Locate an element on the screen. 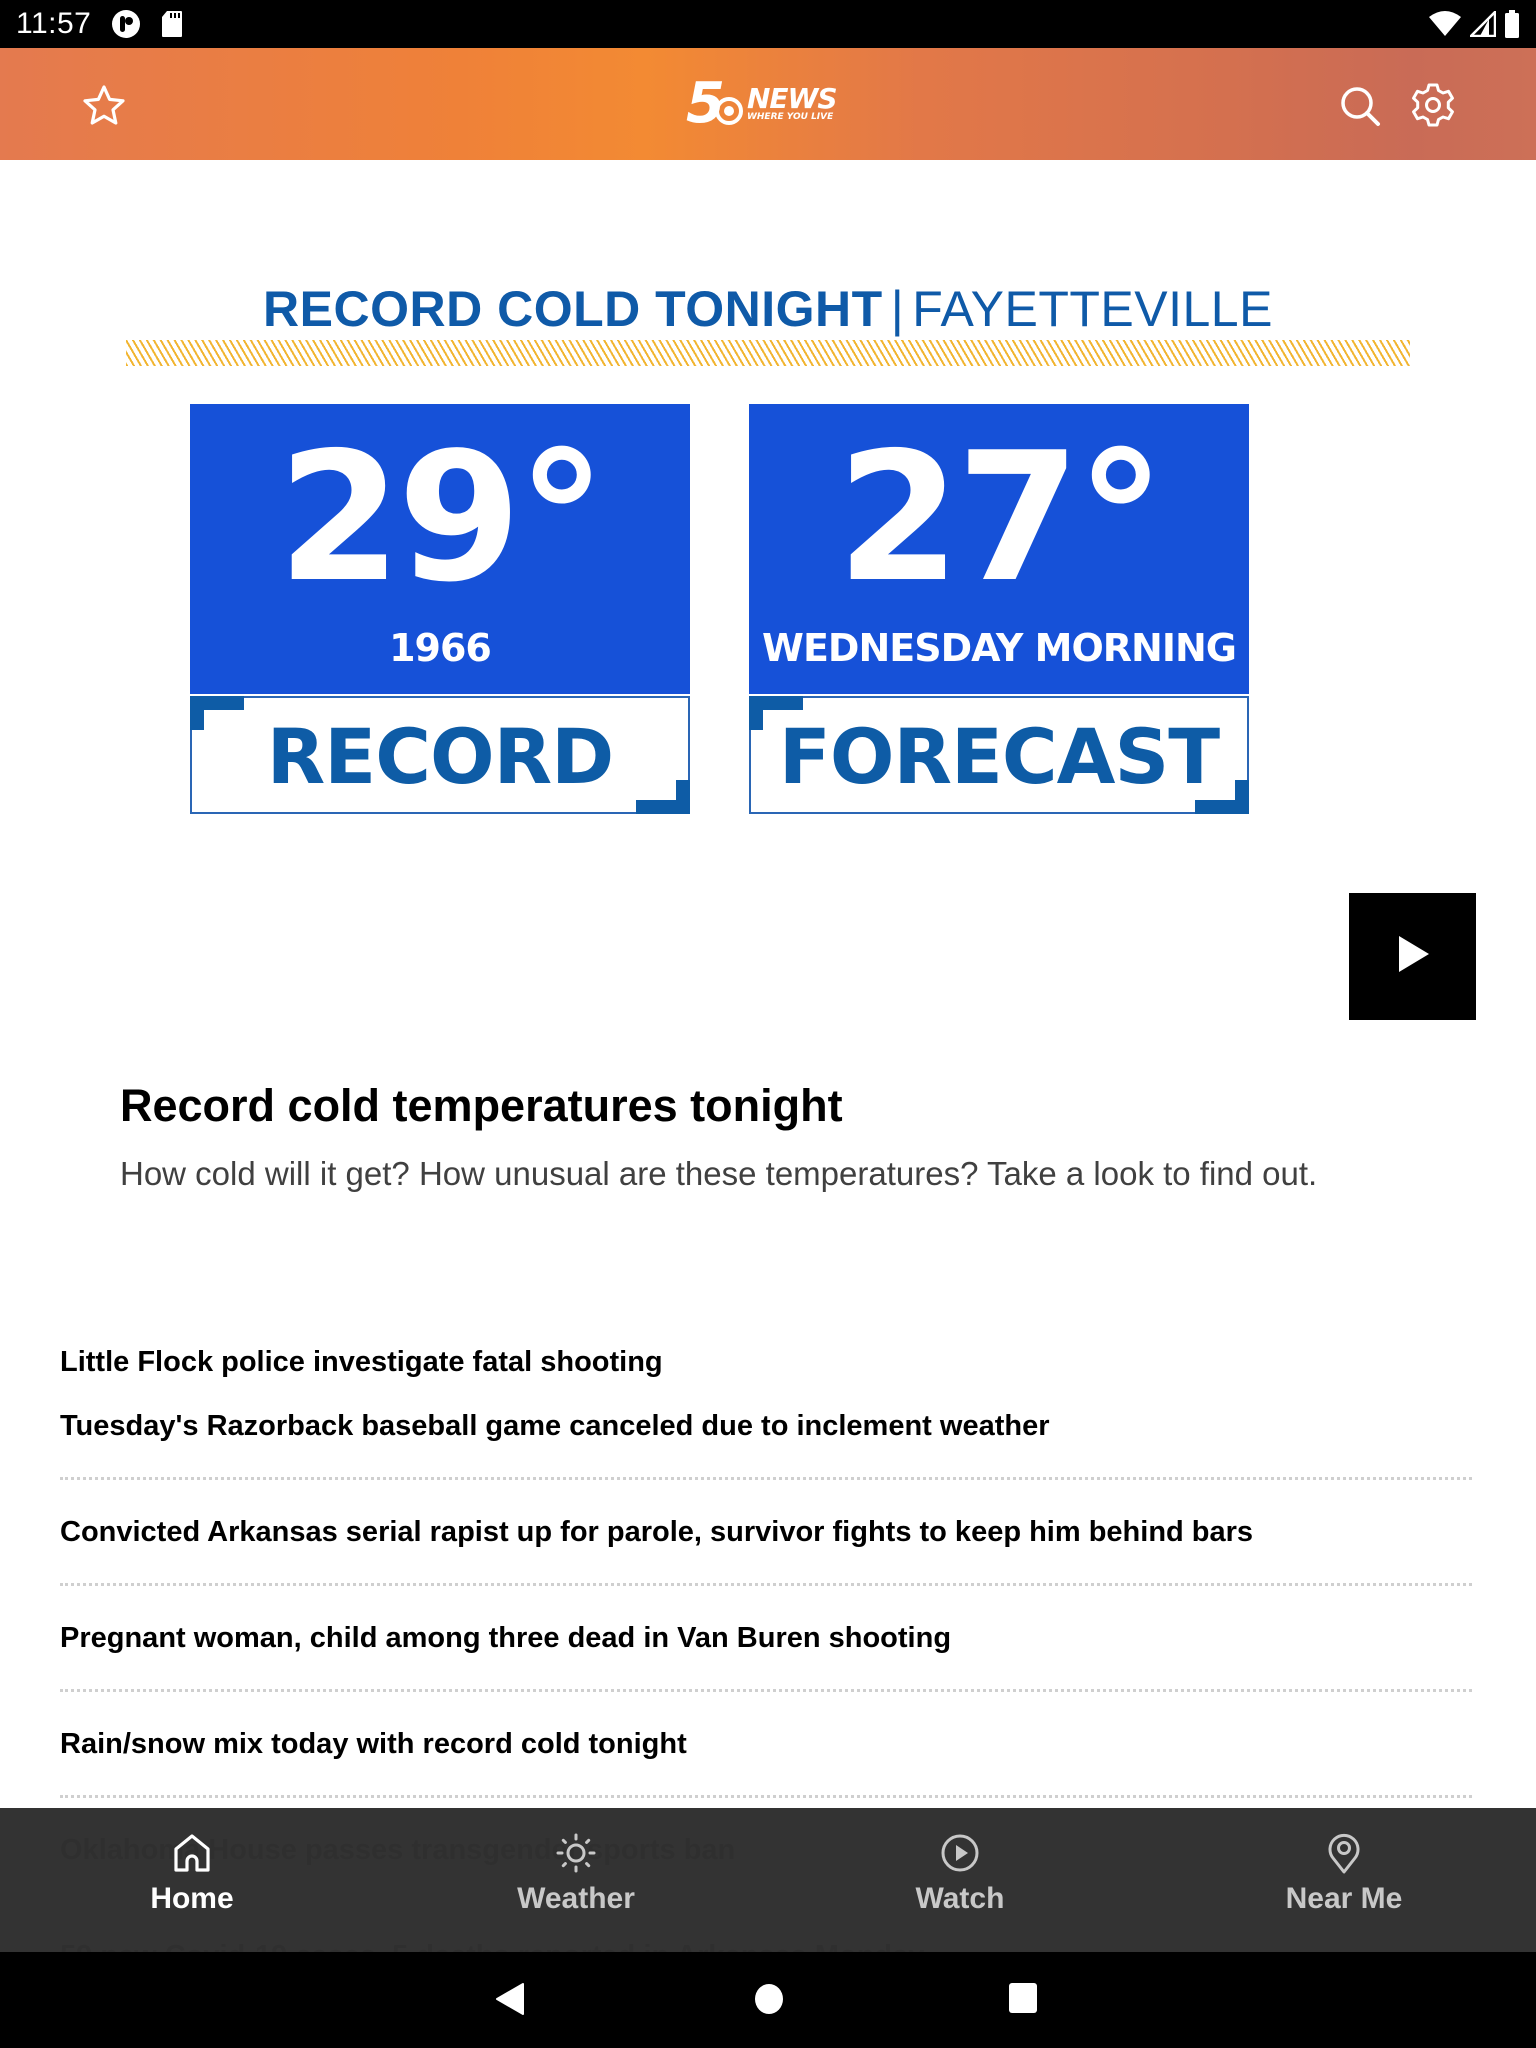  battery-icon is located at coordinates (1512, 24).